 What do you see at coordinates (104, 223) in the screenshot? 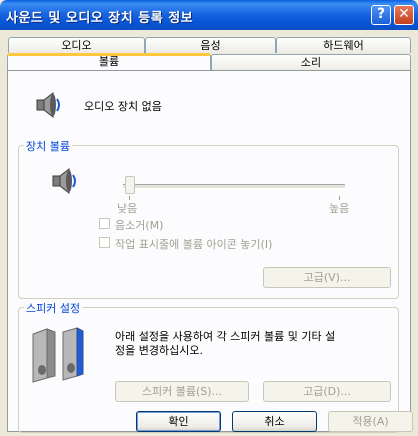
I see `mute-checkbox` at bounding box center [104, 223].